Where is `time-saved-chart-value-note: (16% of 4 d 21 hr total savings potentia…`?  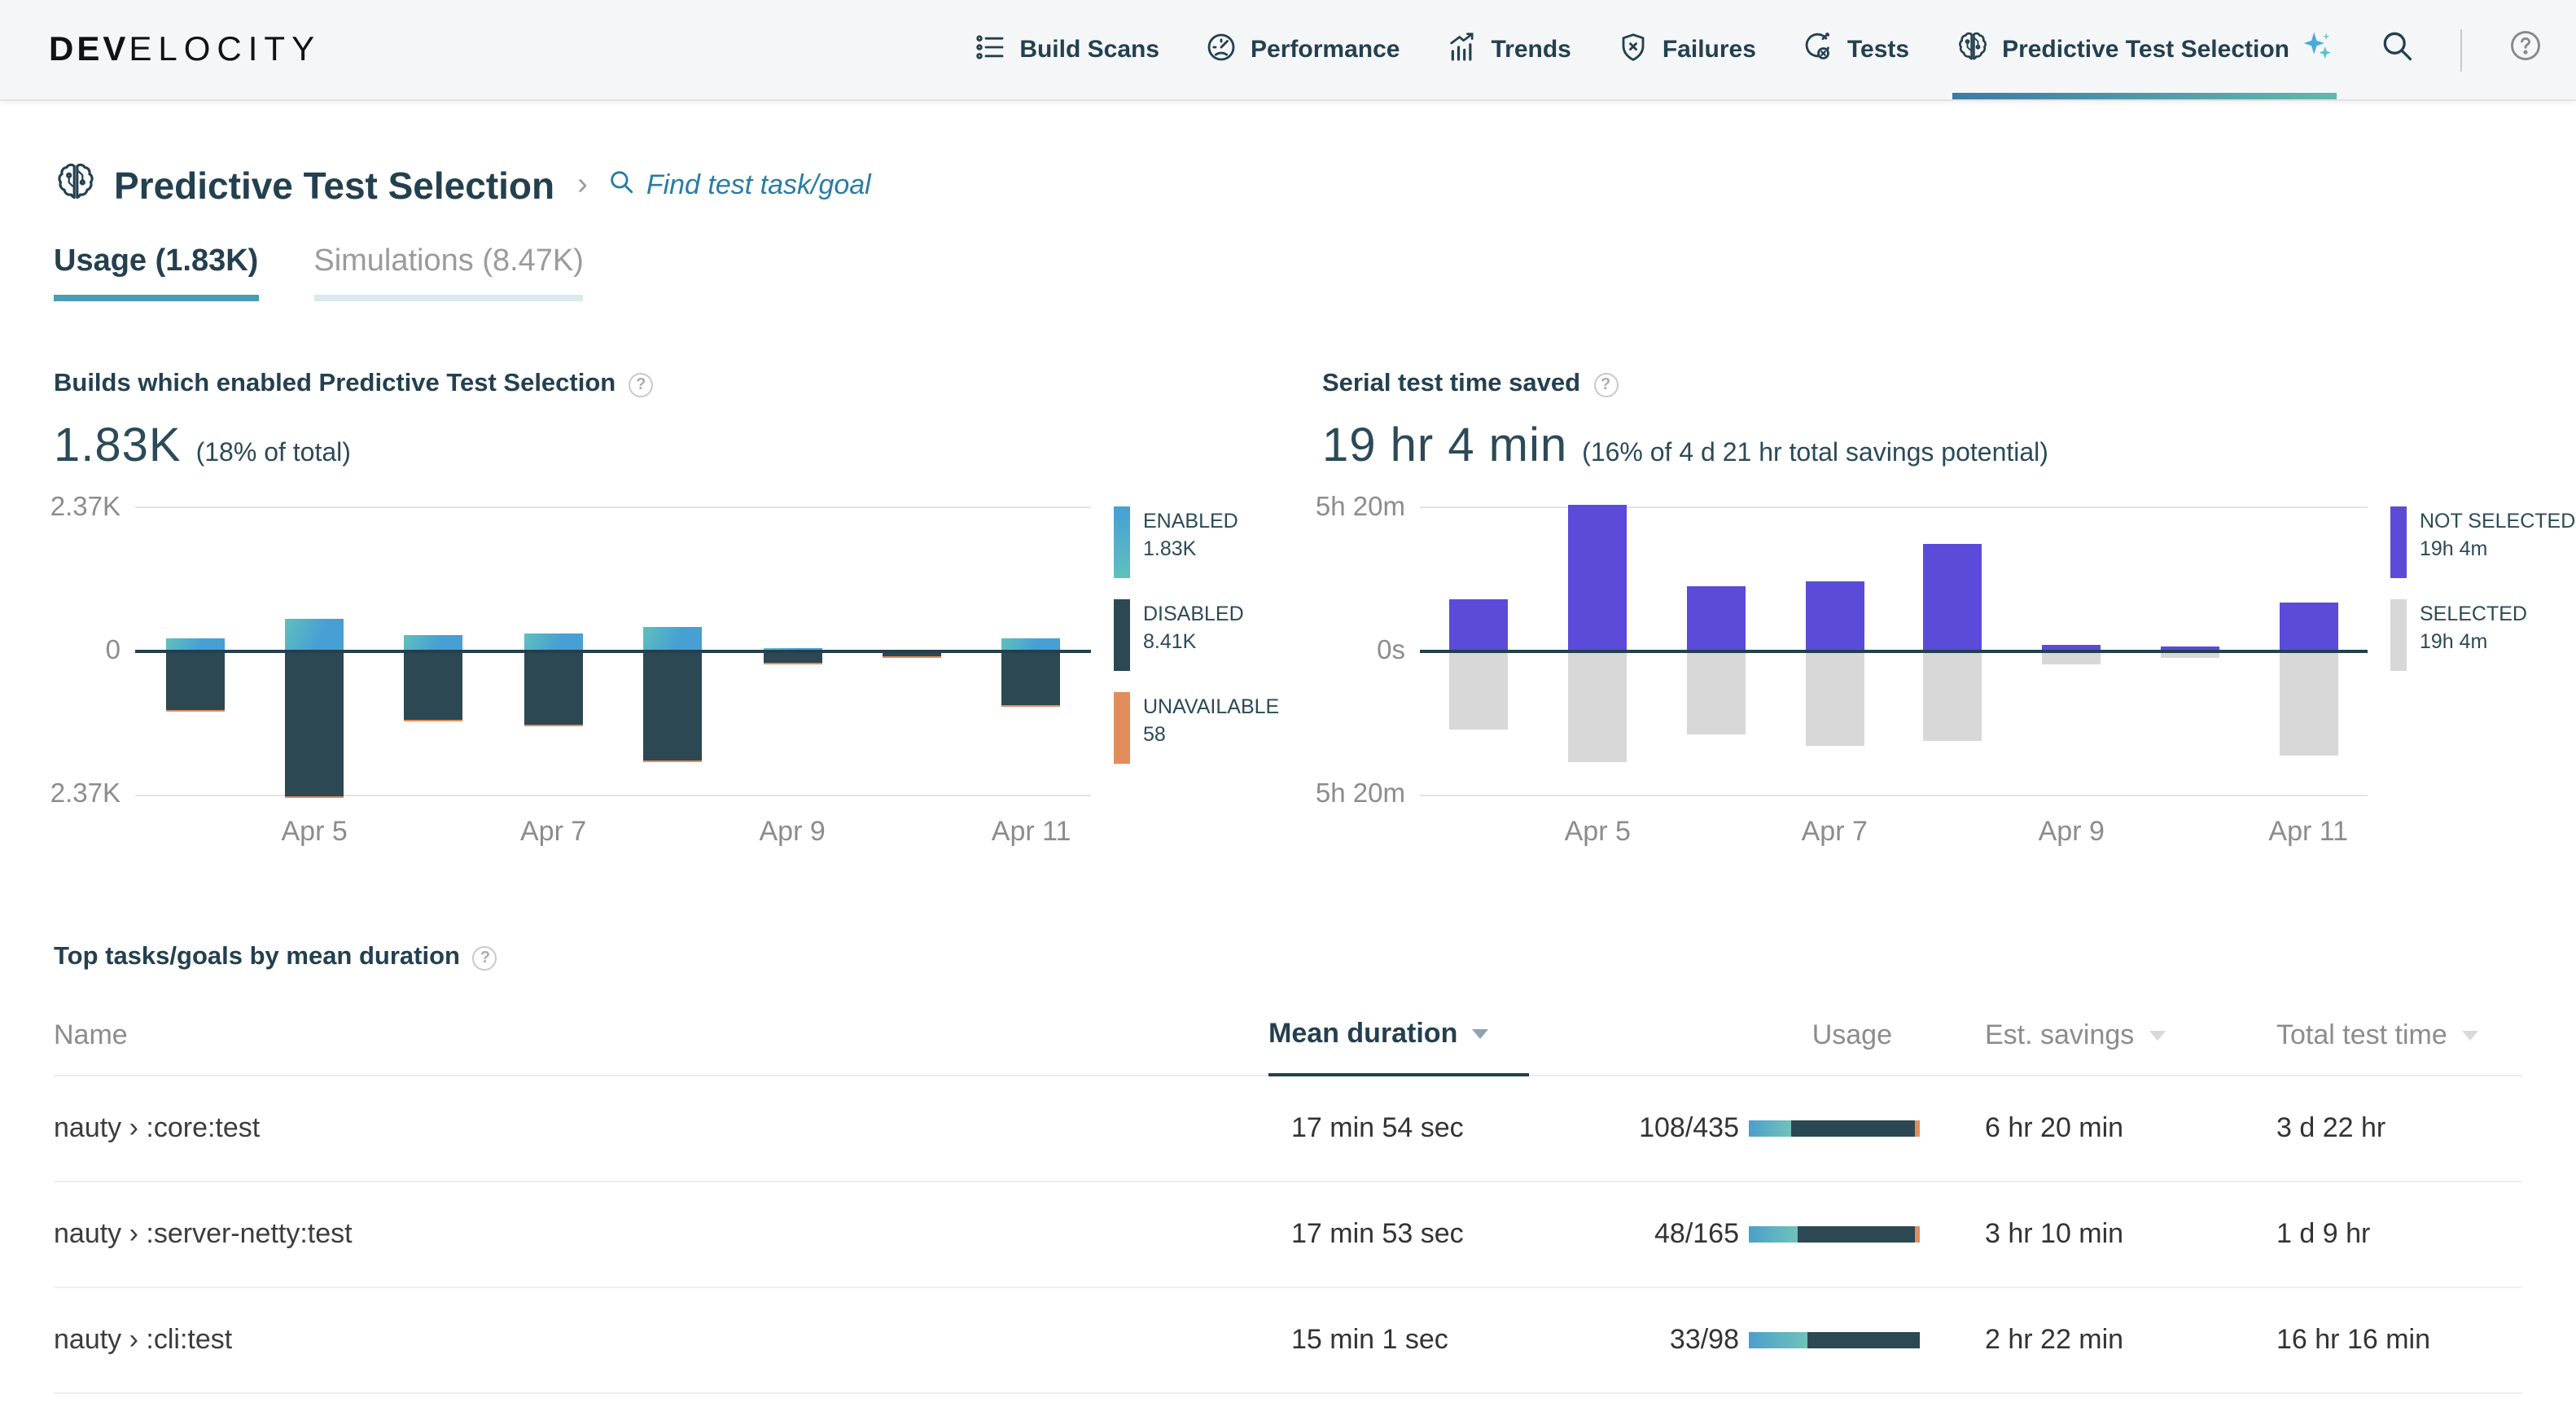 time-saved-chart-value-note: (16% of 4 d 21 hr total savings potentia… is located at coordinates (1815, 454).